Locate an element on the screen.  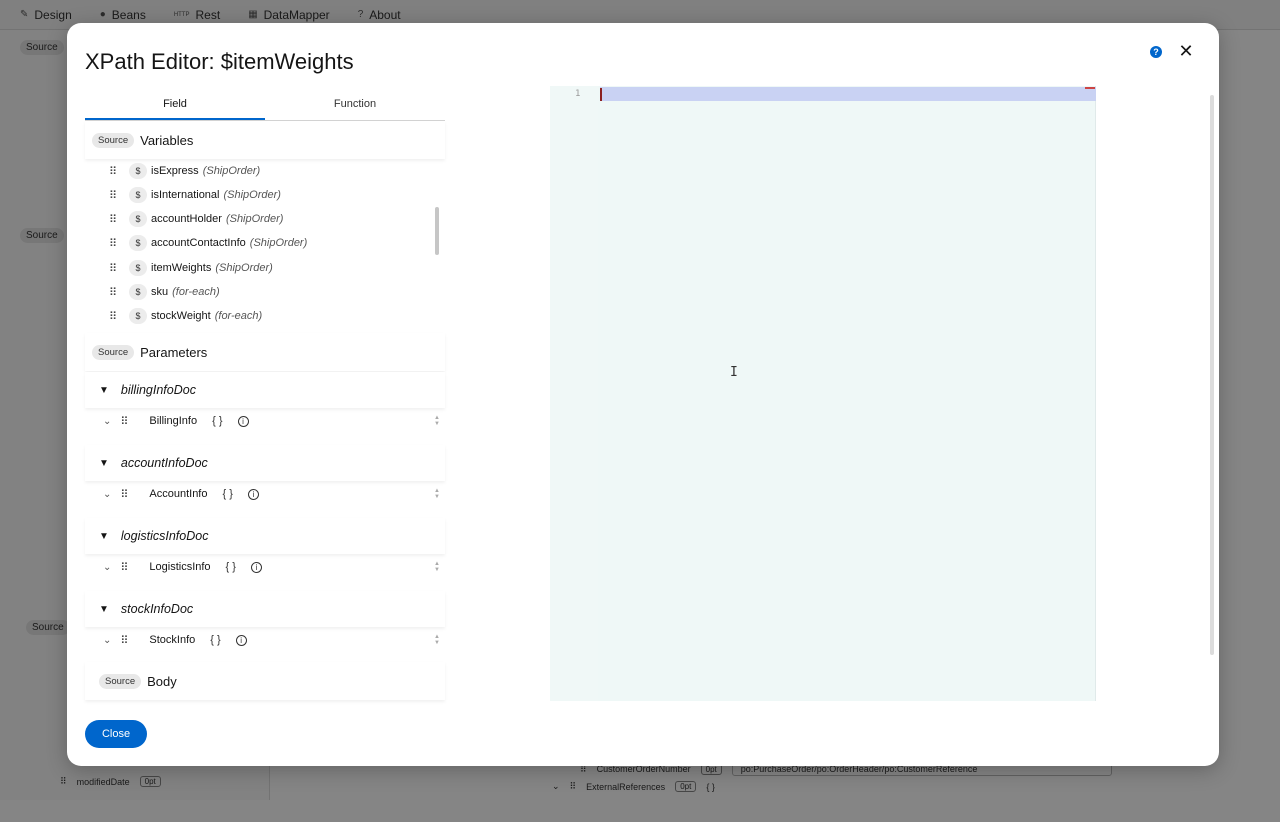
close-button: Close is located at coordinates (116, 734).